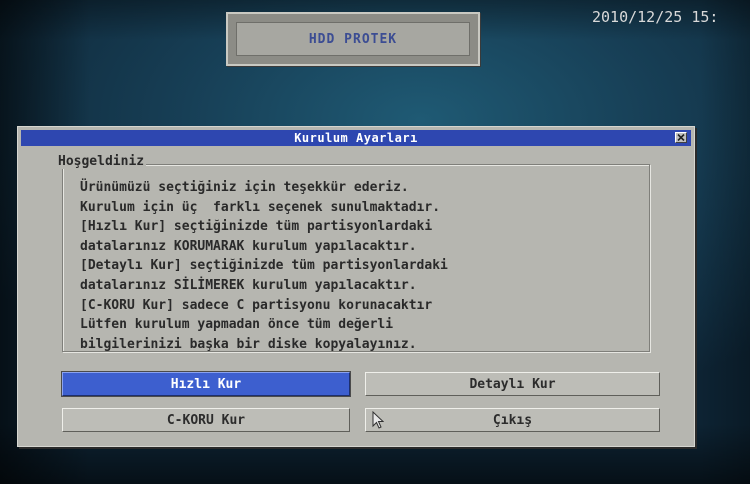 This screenshot has height=484, width=750. Describe the element at coordinates (512, 384) in the screenshot. I see `detailed-install-button: Detaylı Kur` at that location.